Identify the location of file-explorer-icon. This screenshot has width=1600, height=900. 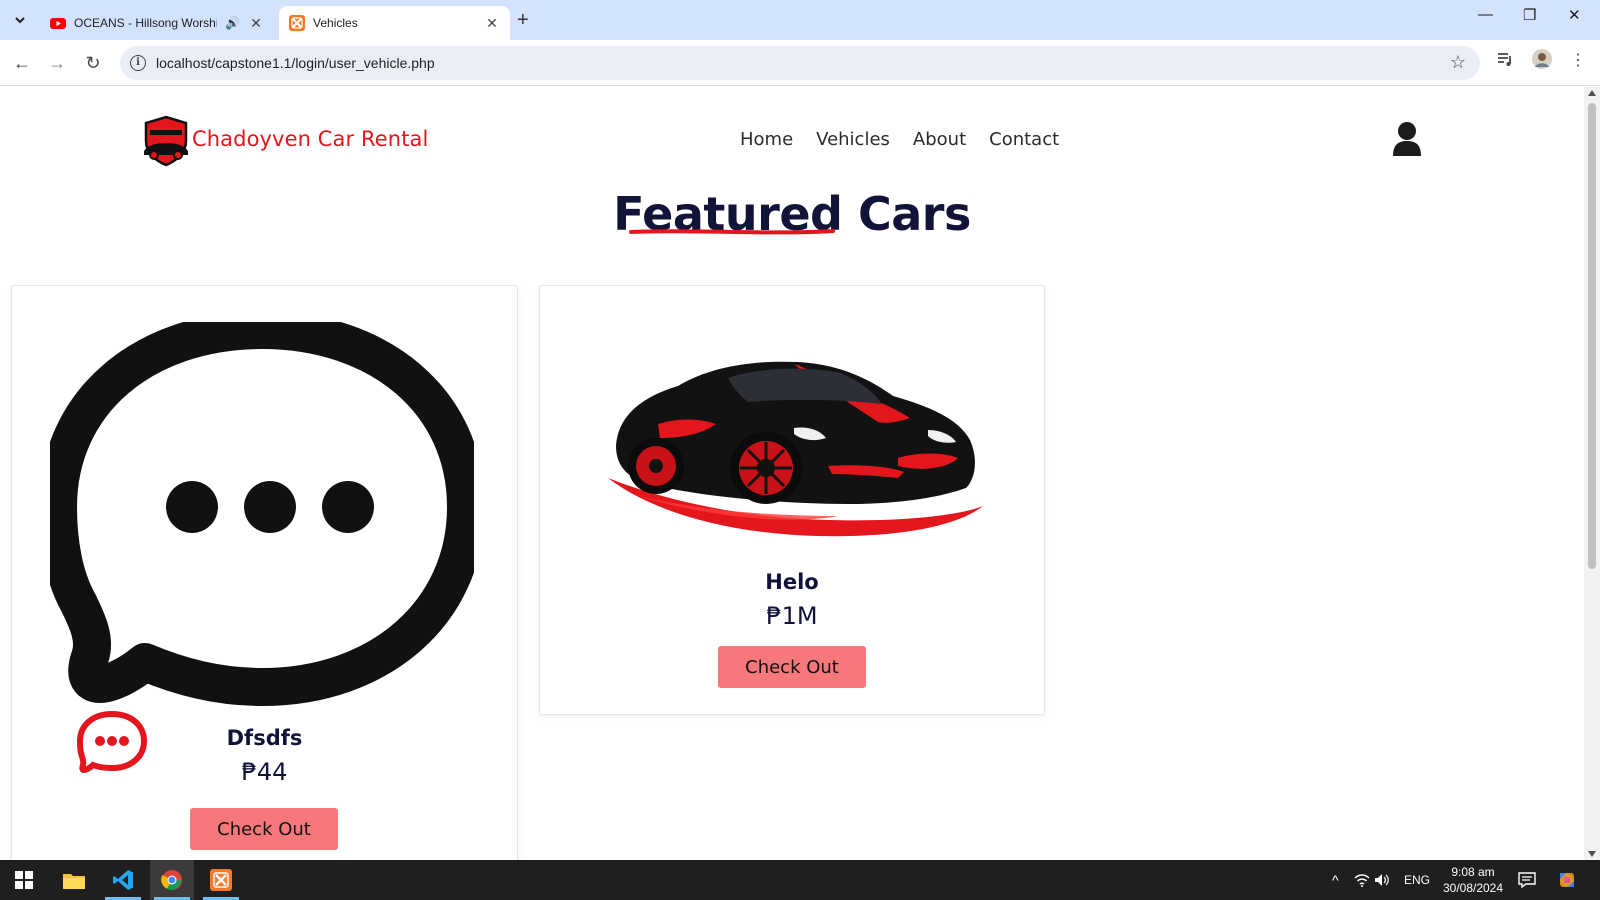
(74, 880).